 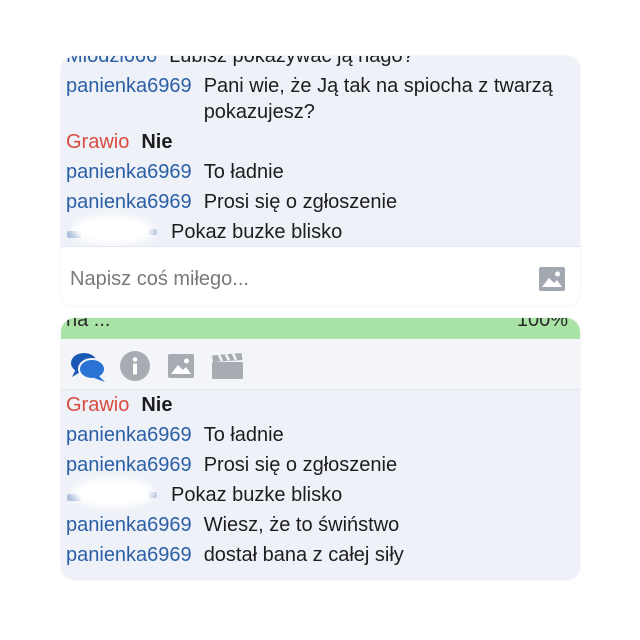 What do you see at coordinates (135, 366) in the screenshot?
I see `info-icon` at bounding box center [135, 366].